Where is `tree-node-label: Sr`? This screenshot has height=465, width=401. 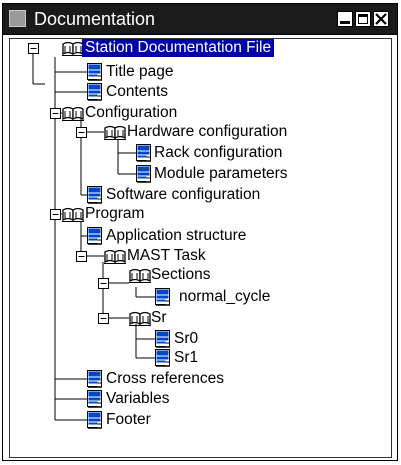 tree-node-label: Sr is located at coordinates (159, 318).